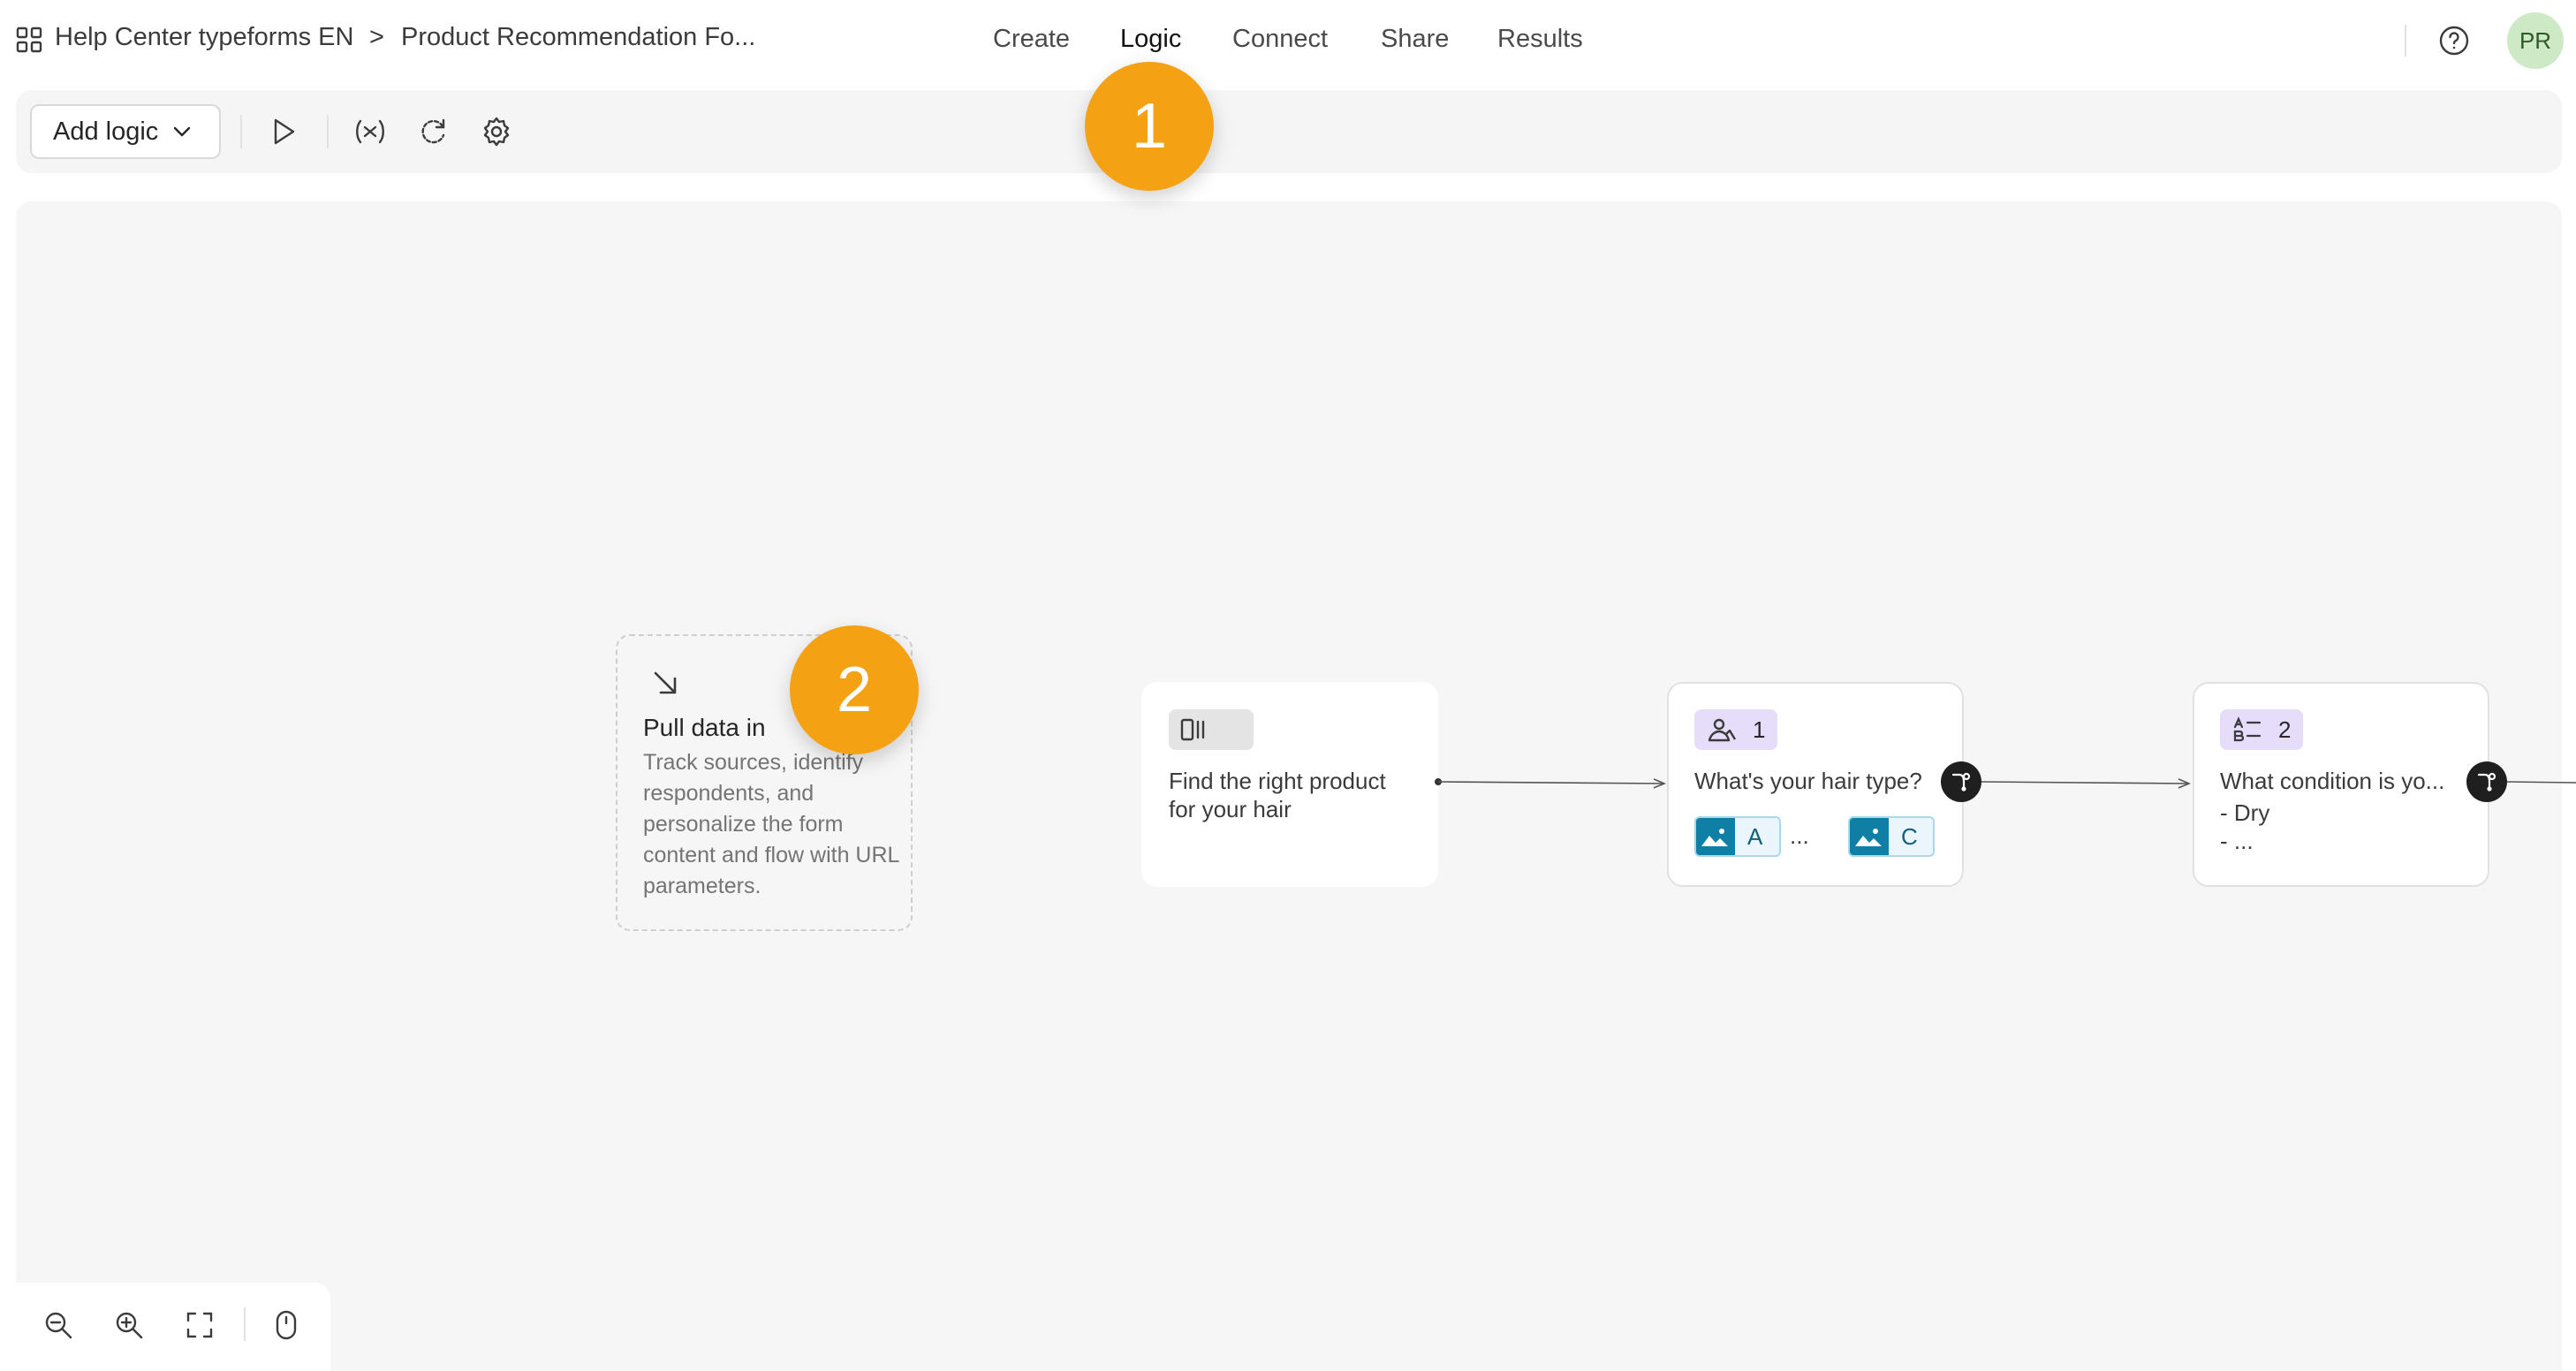 The width and height of the screenshot is (2576, 1371). I want to click on callout-badge-2: 2, so click(855, 689).